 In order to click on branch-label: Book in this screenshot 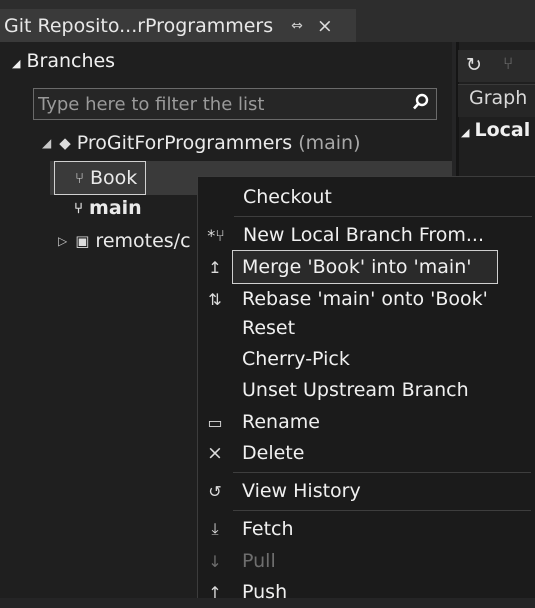, I will do `click(114, 178)`.